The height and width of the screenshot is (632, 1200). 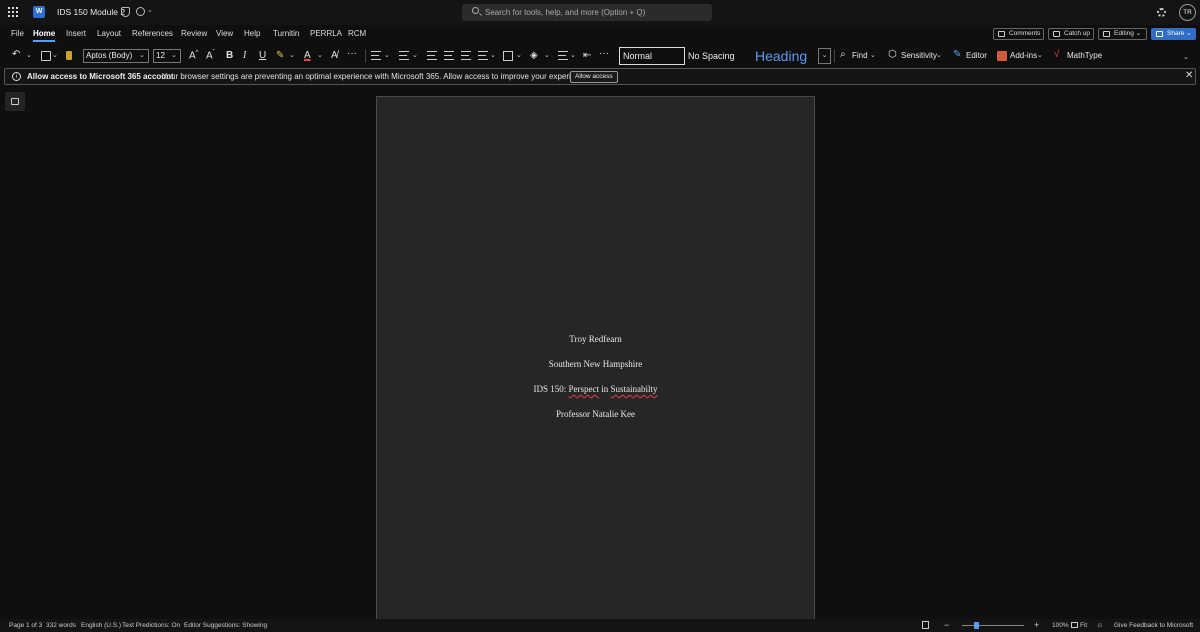 What do you see at coordinates (415, 55) in the screenshot?
I see `numbering-dropdown-icon: ⌄` at bounding box center [415, 55].